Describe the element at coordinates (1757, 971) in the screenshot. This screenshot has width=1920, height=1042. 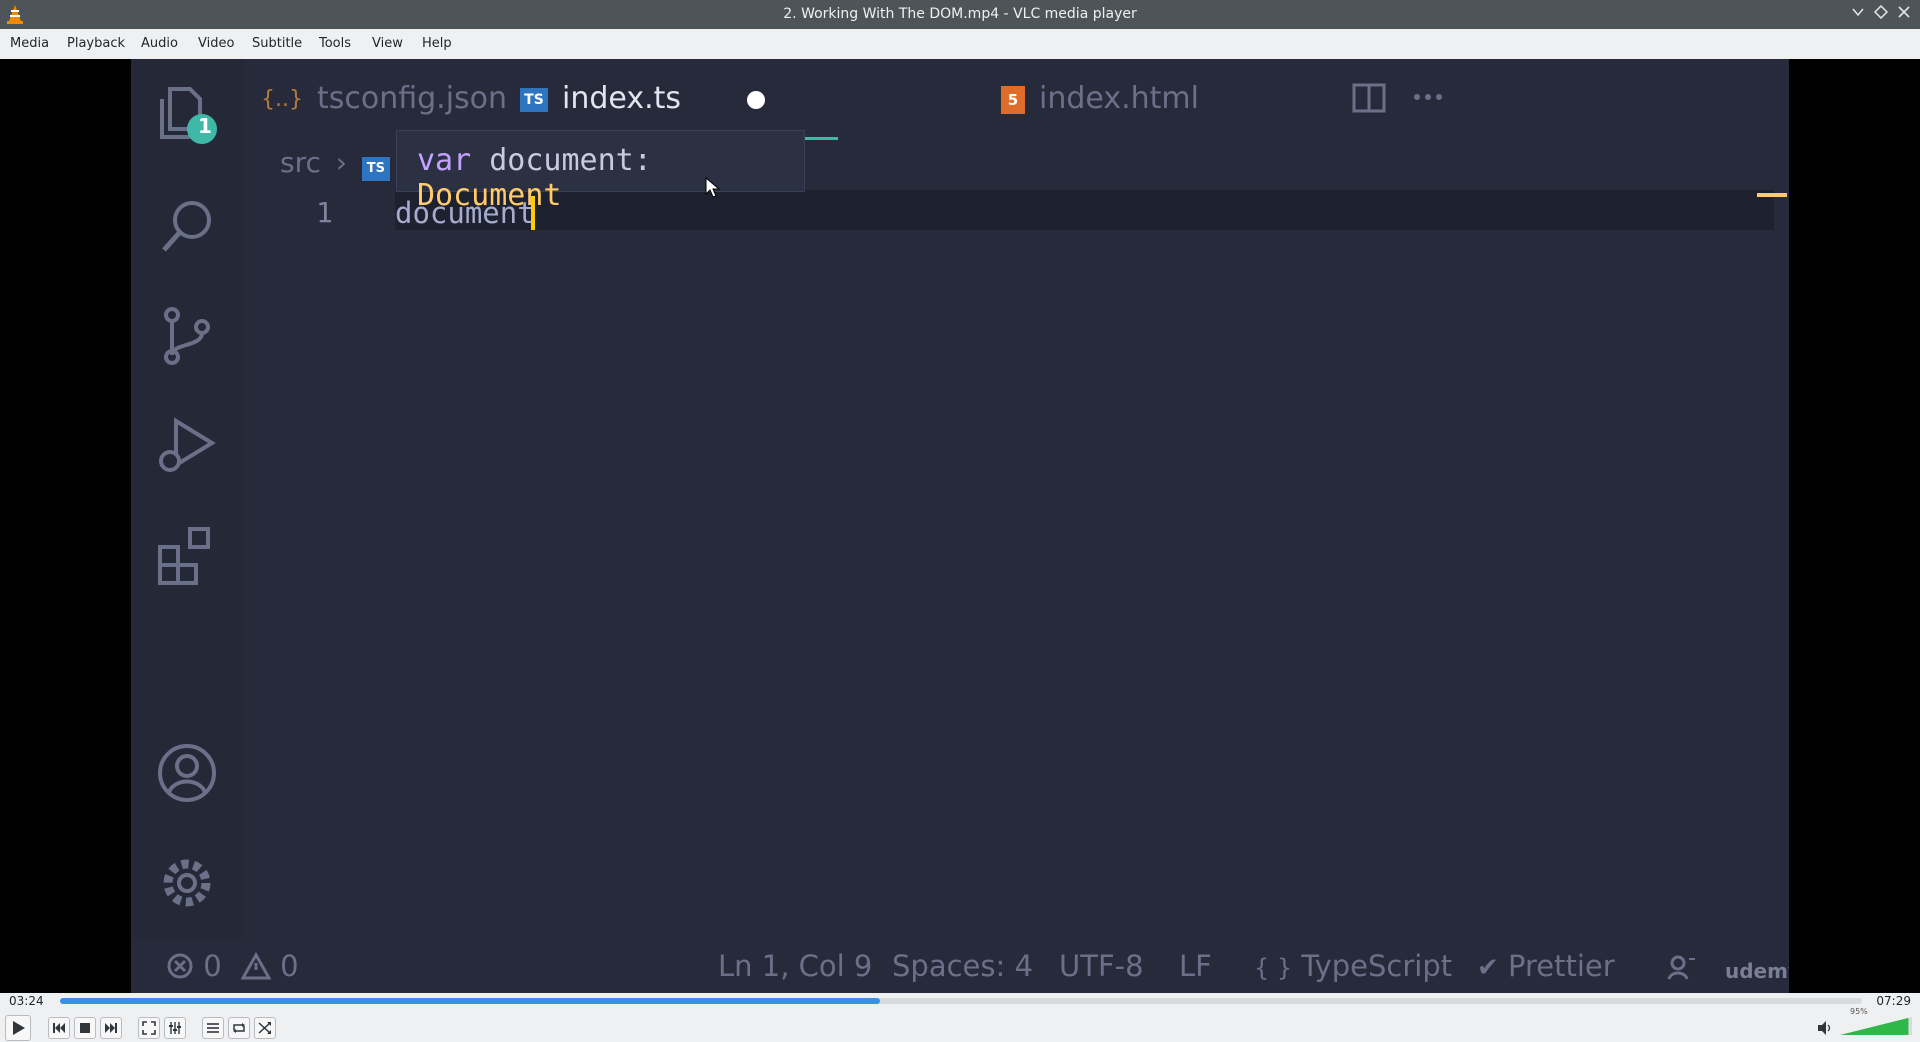
I see `udemy-watermark: udemy` at that location.